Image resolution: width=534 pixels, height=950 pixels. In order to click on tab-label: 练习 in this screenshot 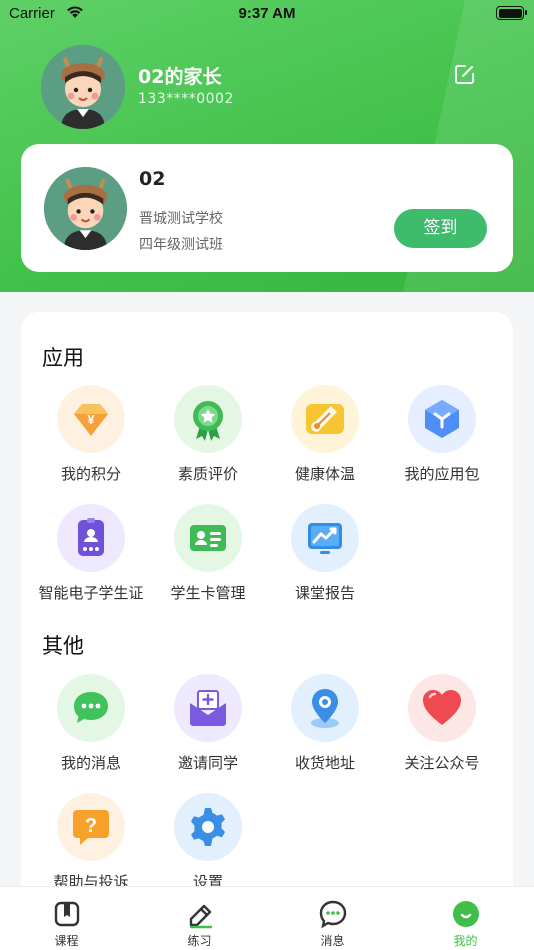, I will do `click(199, 941)`.